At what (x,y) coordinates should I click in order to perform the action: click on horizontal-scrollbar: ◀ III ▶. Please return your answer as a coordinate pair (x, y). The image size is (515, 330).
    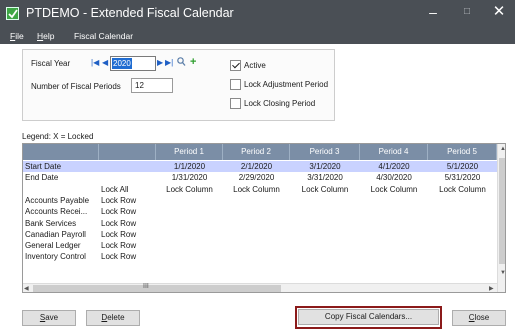
    Looking at the image, I should click on (260, 287).